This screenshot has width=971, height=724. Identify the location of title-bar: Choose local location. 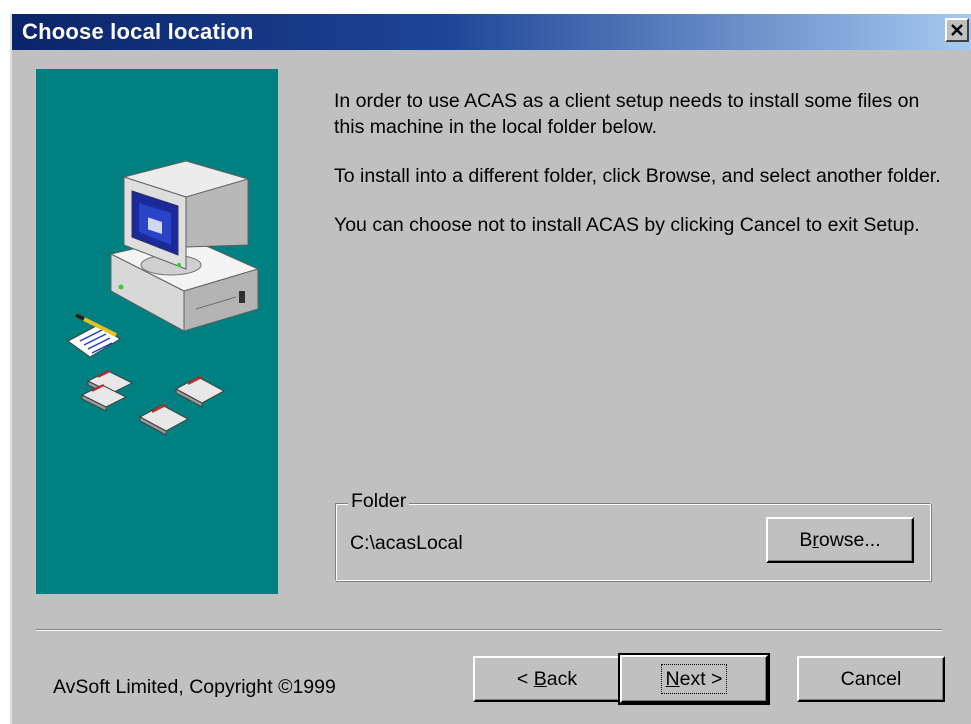
(491, 32).